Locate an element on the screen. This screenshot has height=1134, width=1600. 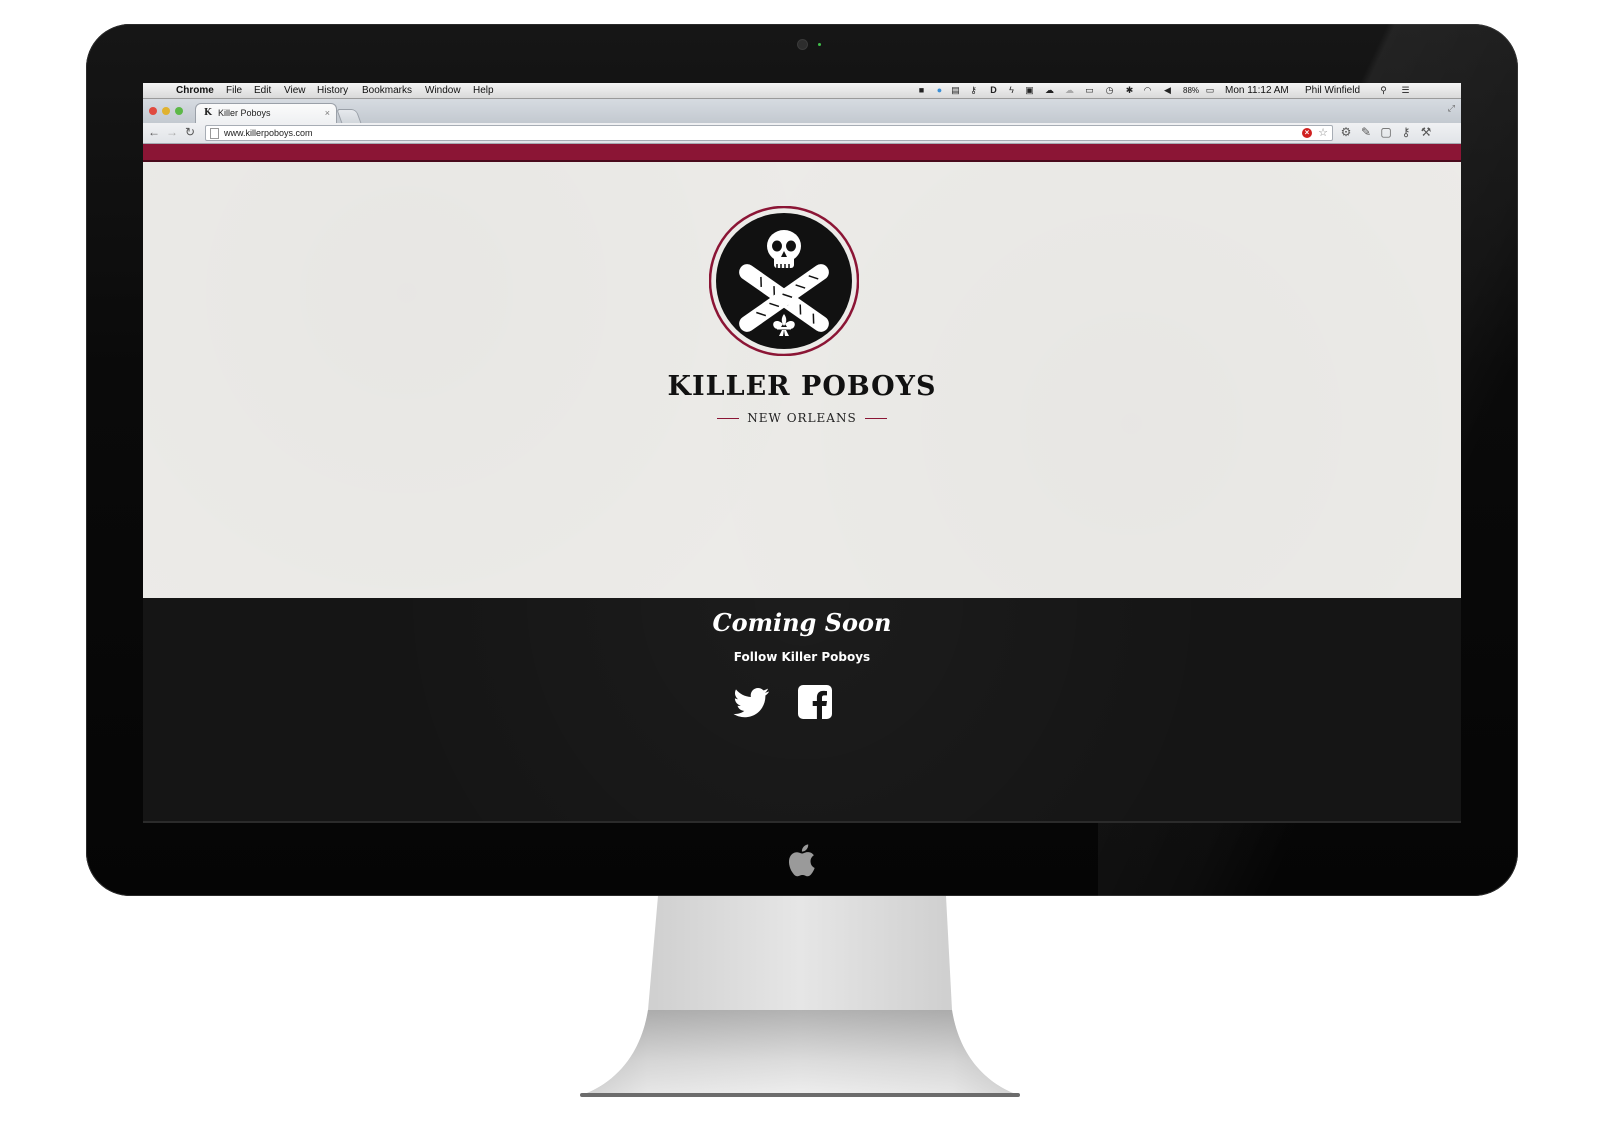
cloud-gray-icon: ☁ is located at coordinates (1069, 90).